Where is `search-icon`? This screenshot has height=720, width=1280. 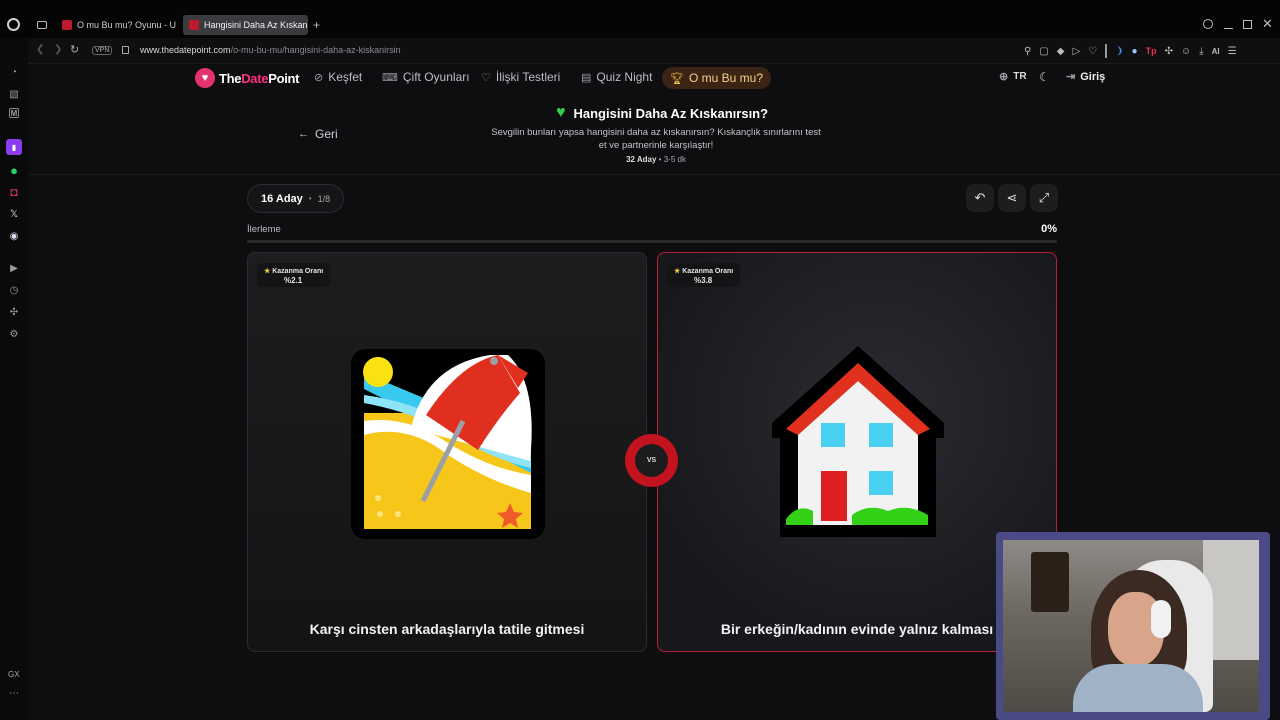 search-icon is located at coordinates (1208, 24).